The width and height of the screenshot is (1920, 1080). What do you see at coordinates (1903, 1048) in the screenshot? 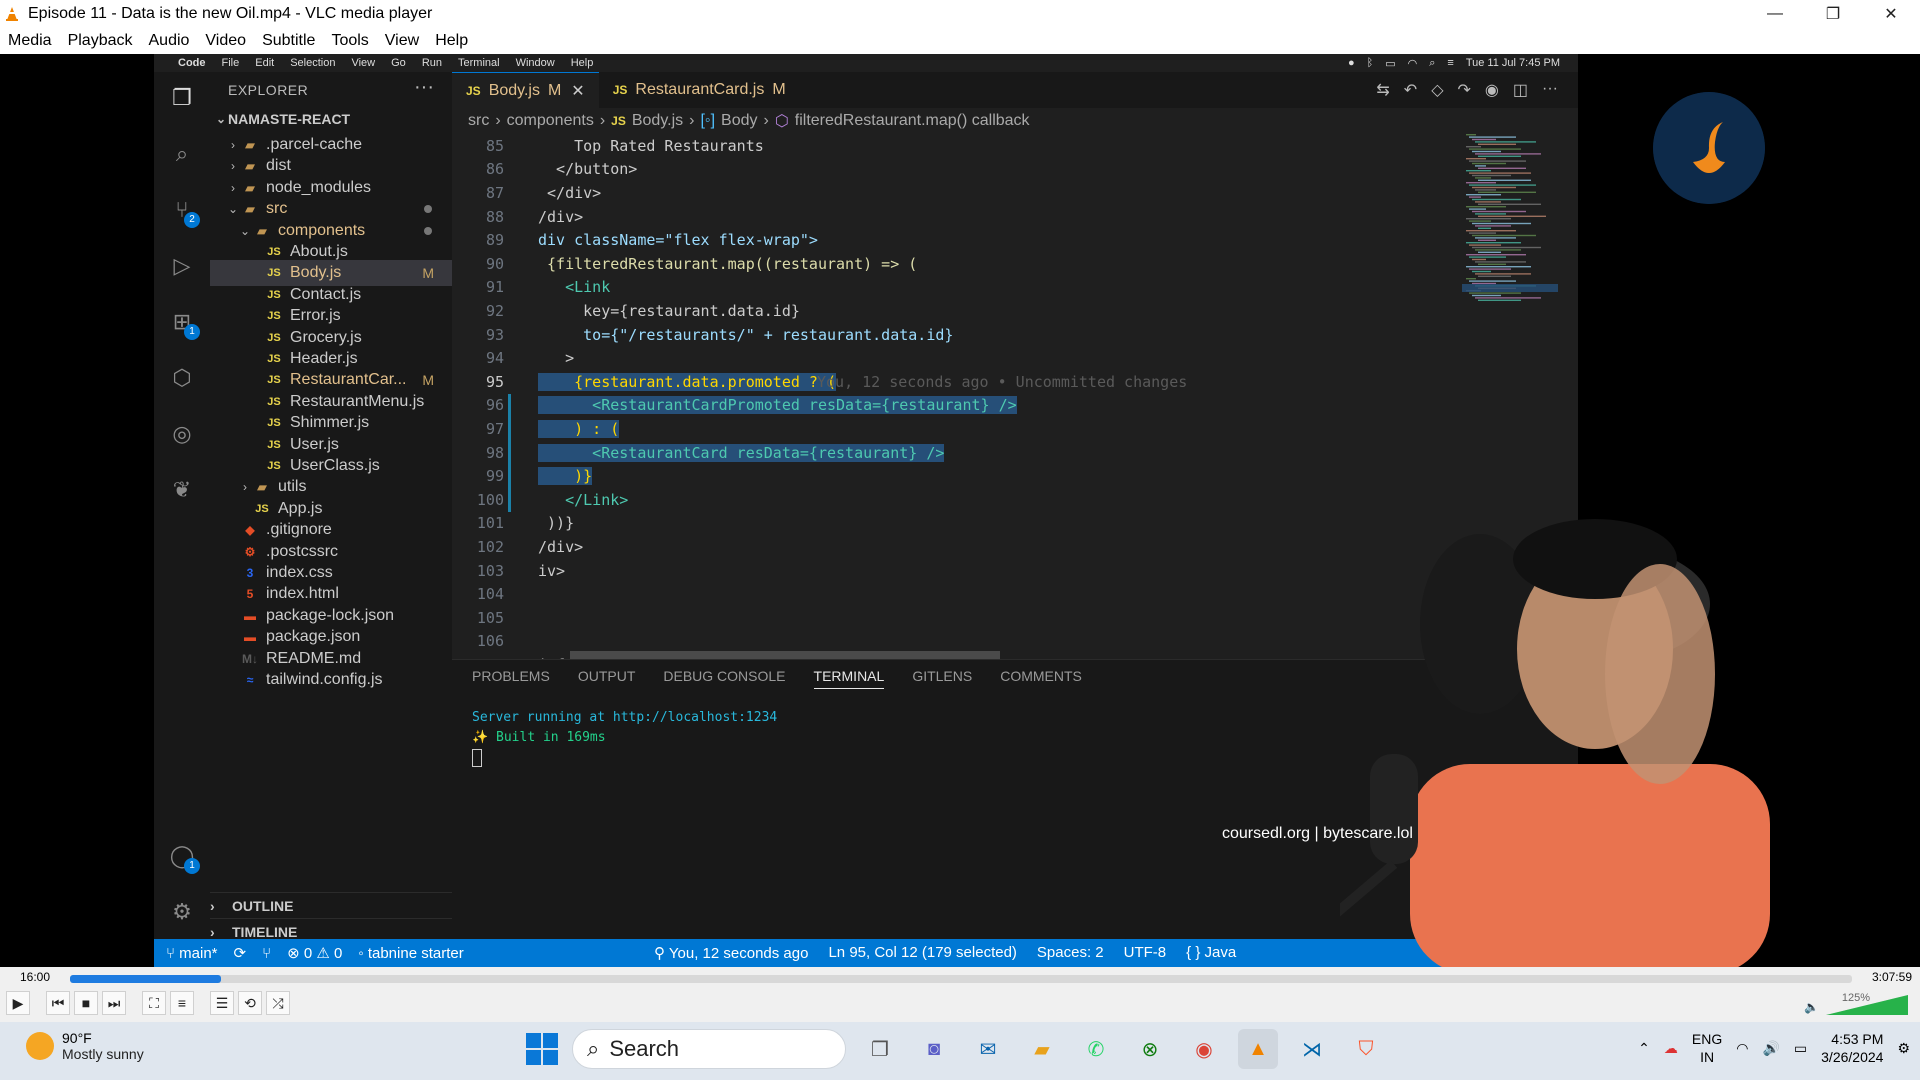
I see `notifications-icon: ⚙` at bounding box center [1903, 1048].